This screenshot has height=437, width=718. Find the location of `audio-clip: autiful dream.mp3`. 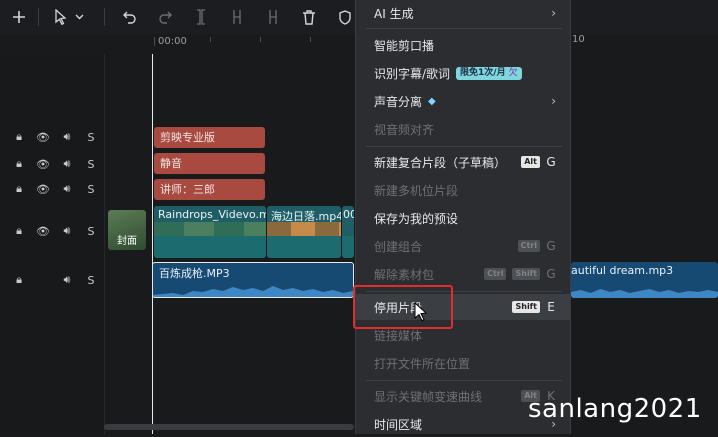

audio-clip: autiful dream.mp3 is located at coordinates (644, 280).